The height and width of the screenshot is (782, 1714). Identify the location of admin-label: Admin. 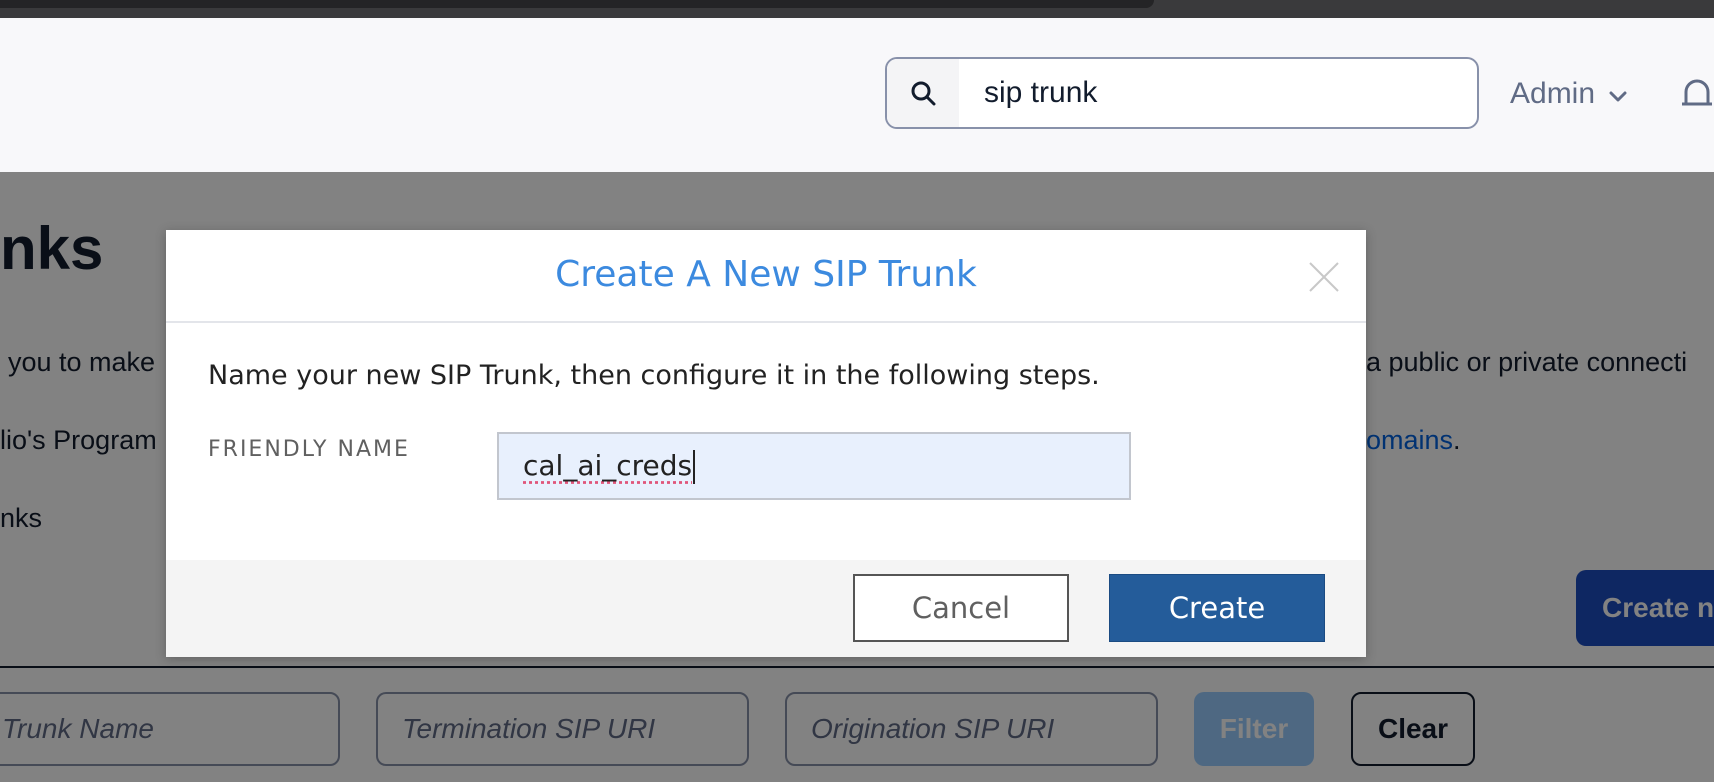
(1553, 93).